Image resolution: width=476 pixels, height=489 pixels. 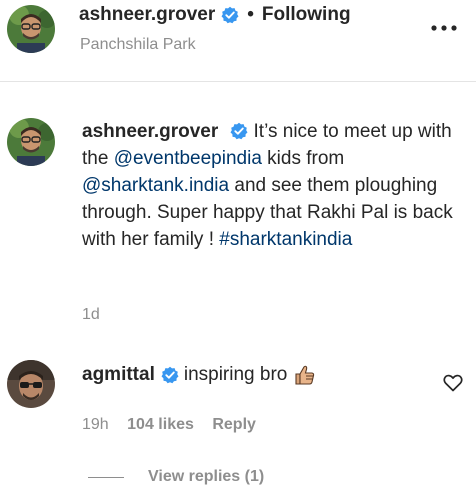 I want to click on thumbs-up-emoji-icon, so click(x=305, y=375).